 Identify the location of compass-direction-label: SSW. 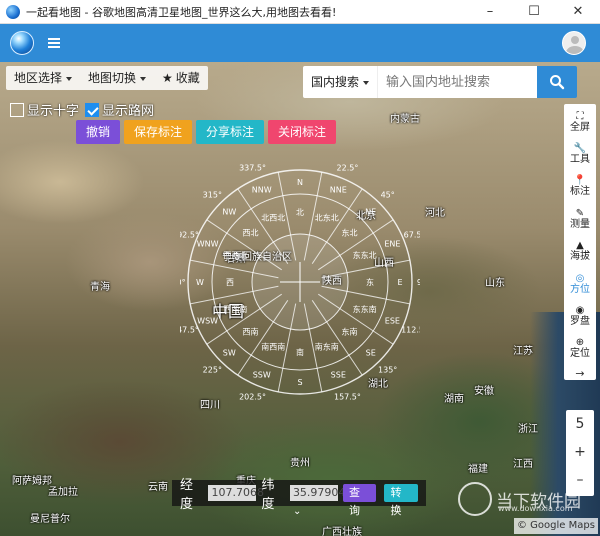
(262, 374).